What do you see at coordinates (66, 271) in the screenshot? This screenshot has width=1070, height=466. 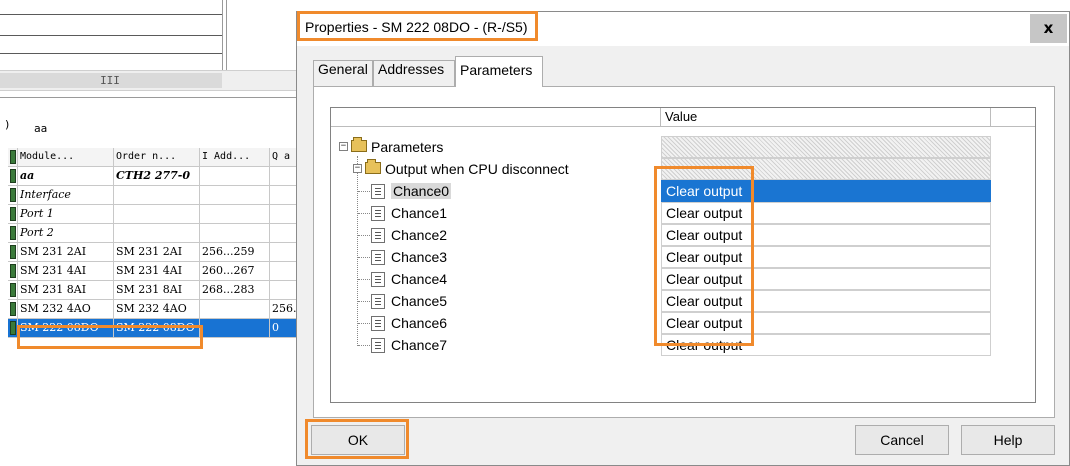 I see `cell-module: SM 231 4AI` at bounding box center [66, 271].